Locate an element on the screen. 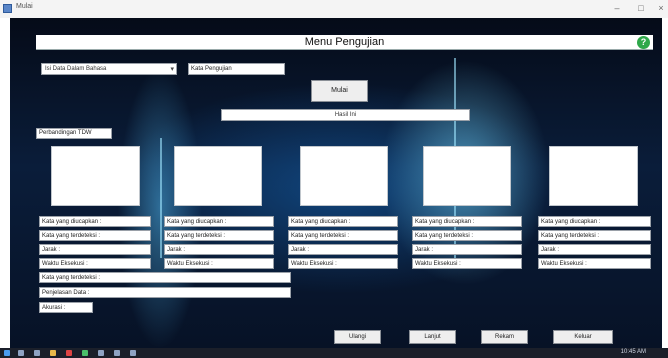 The height and width of the screenshot is (358, 668). close-icon: × is located at coordinates (659, 8).